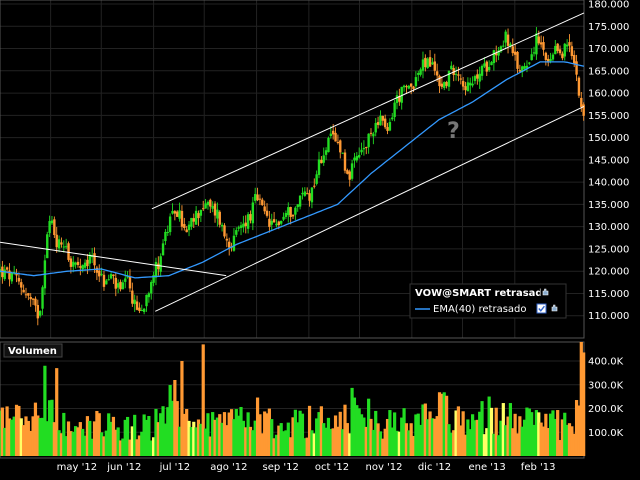 This screenshot has height=480, width=640. I want to click on question-mark-icon: ?, so click(453, 131).